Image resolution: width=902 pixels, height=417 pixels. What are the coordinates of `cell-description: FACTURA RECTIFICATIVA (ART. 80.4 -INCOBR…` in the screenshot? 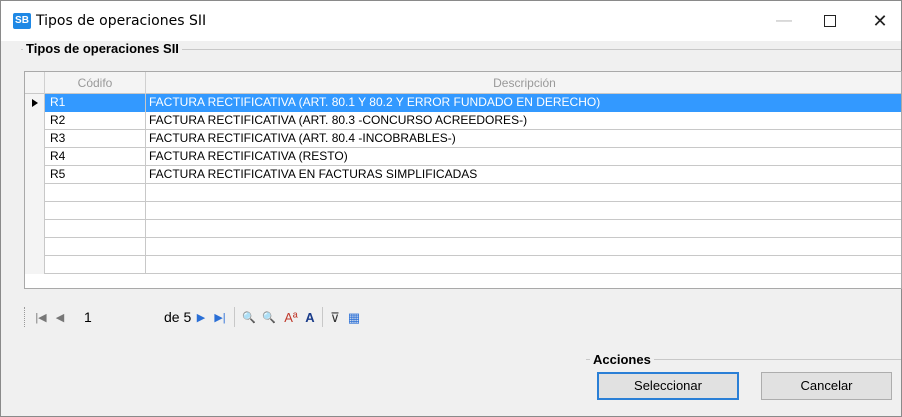 It's located at (523, 139).